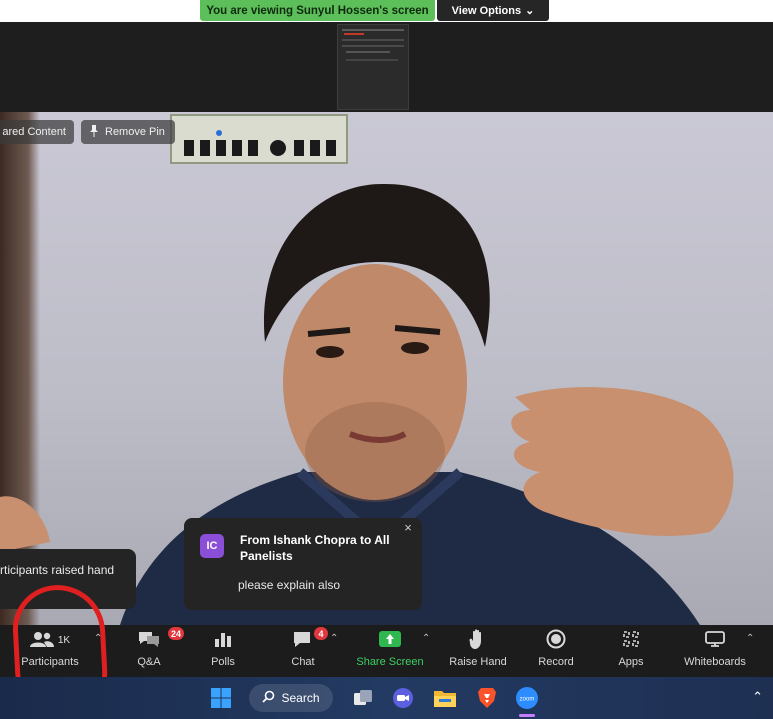 This screenshot has height=719, width=773. What do you see at coordinates (556, 640) in the screenshot?
I see `record-icon` at bounding box center [556, 640].